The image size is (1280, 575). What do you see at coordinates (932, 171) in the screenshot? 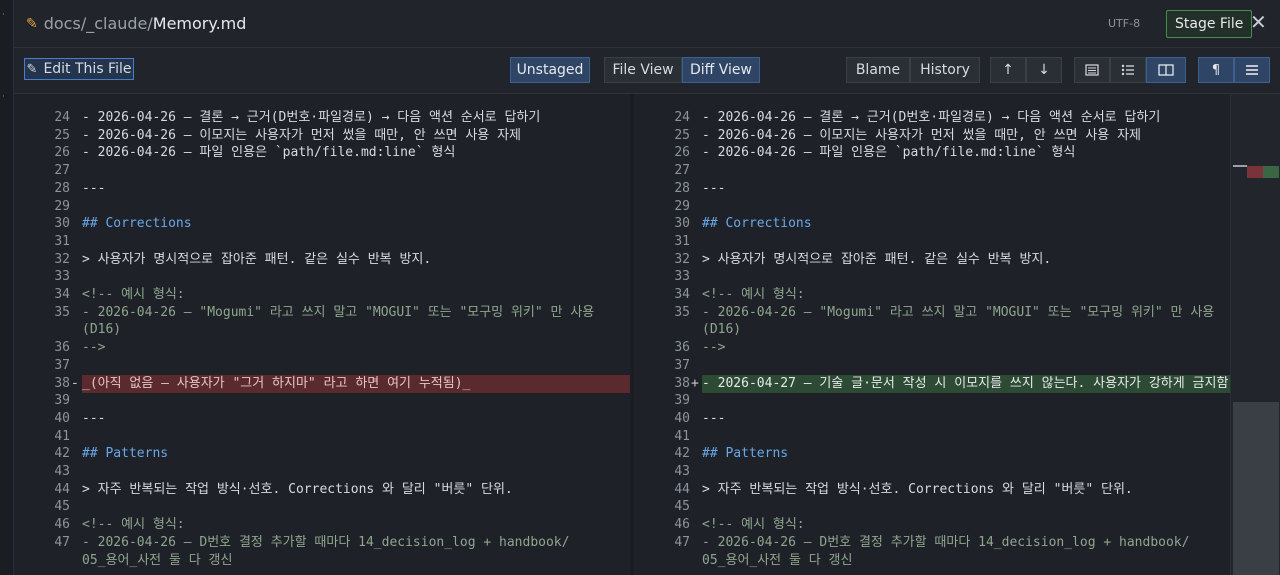
I see `code-line: 27` at bounding box center [932, 171].